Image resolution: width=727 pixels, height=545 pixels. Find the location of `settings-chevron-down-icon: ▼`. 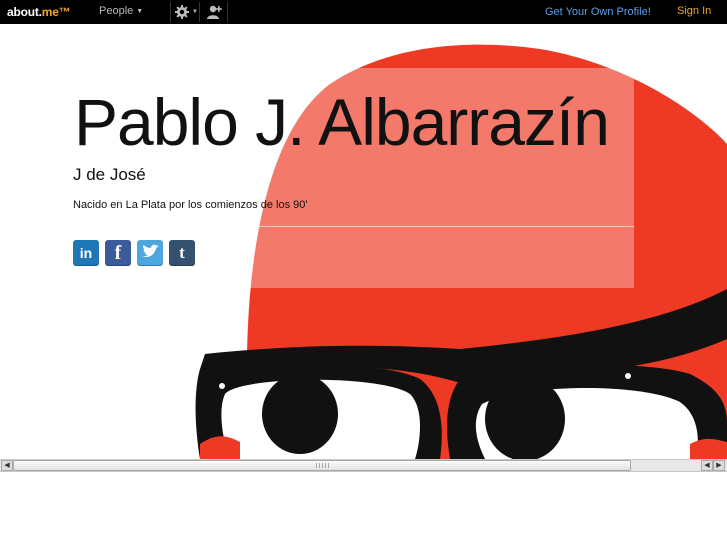

settings-chevron-down-icon: ▼ is located at coordinates (195, 12).